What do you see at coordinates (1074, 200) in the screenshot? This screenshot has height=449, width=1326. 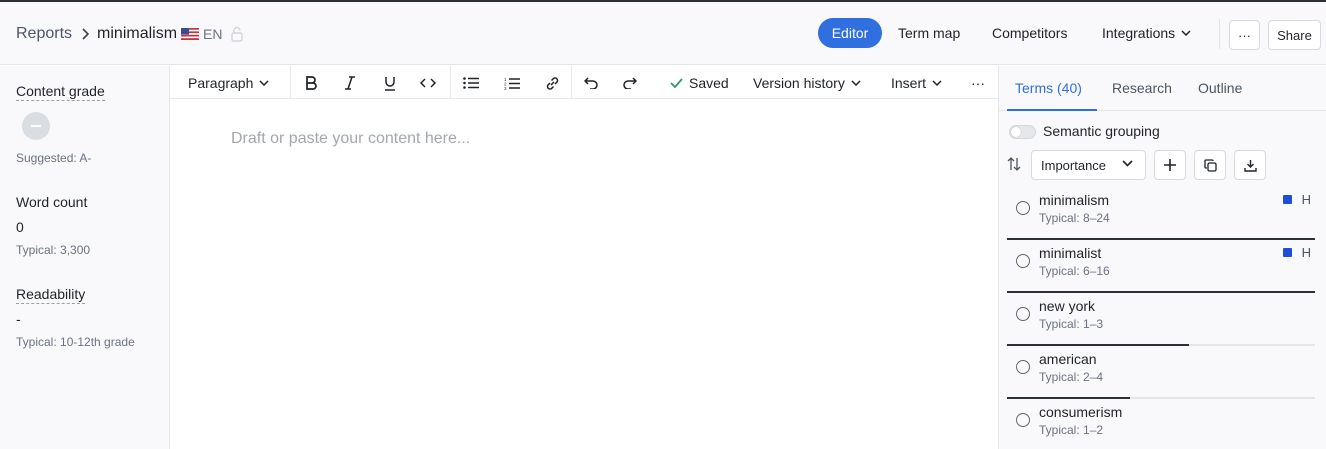 I see `term-name: minimalism` at bounding box center [1074, 200].